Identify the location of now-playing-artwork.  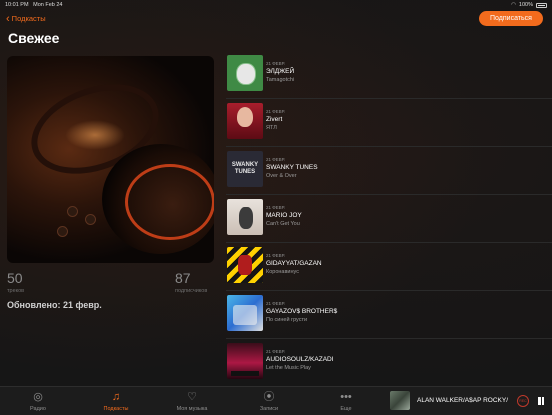
(400, 400).